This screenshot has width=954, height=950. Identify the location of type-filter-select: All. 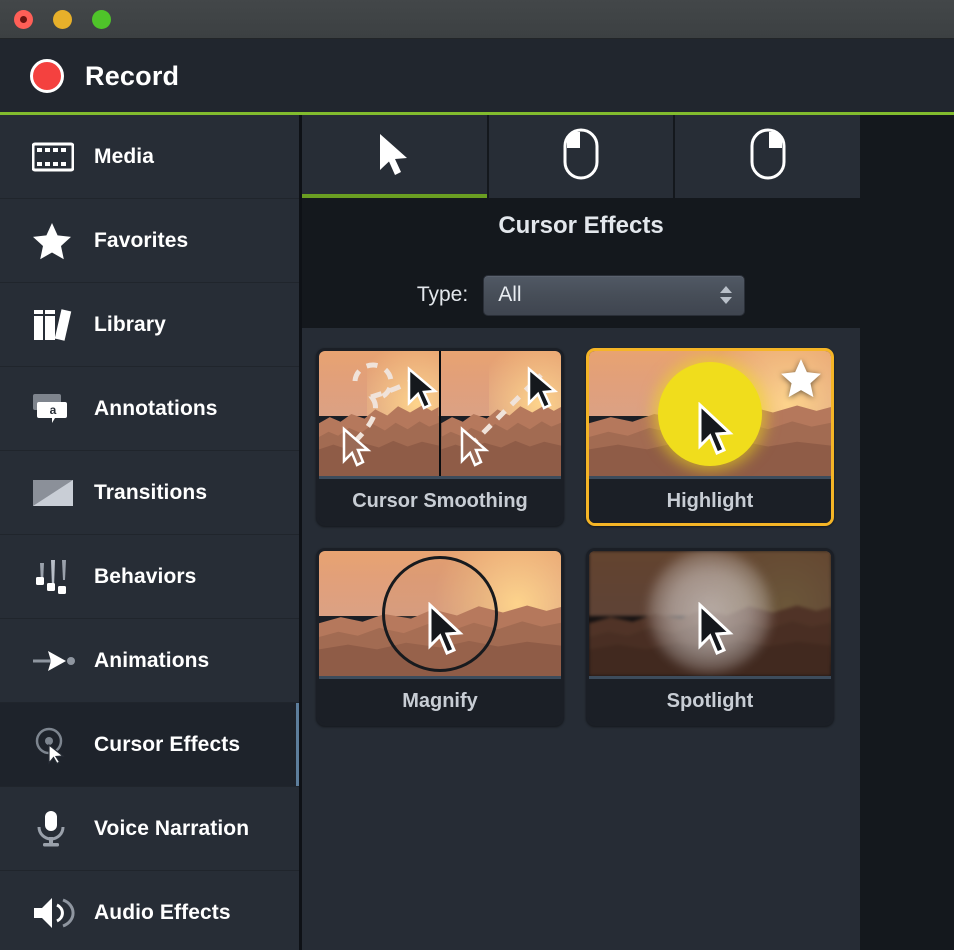
(614, 295).